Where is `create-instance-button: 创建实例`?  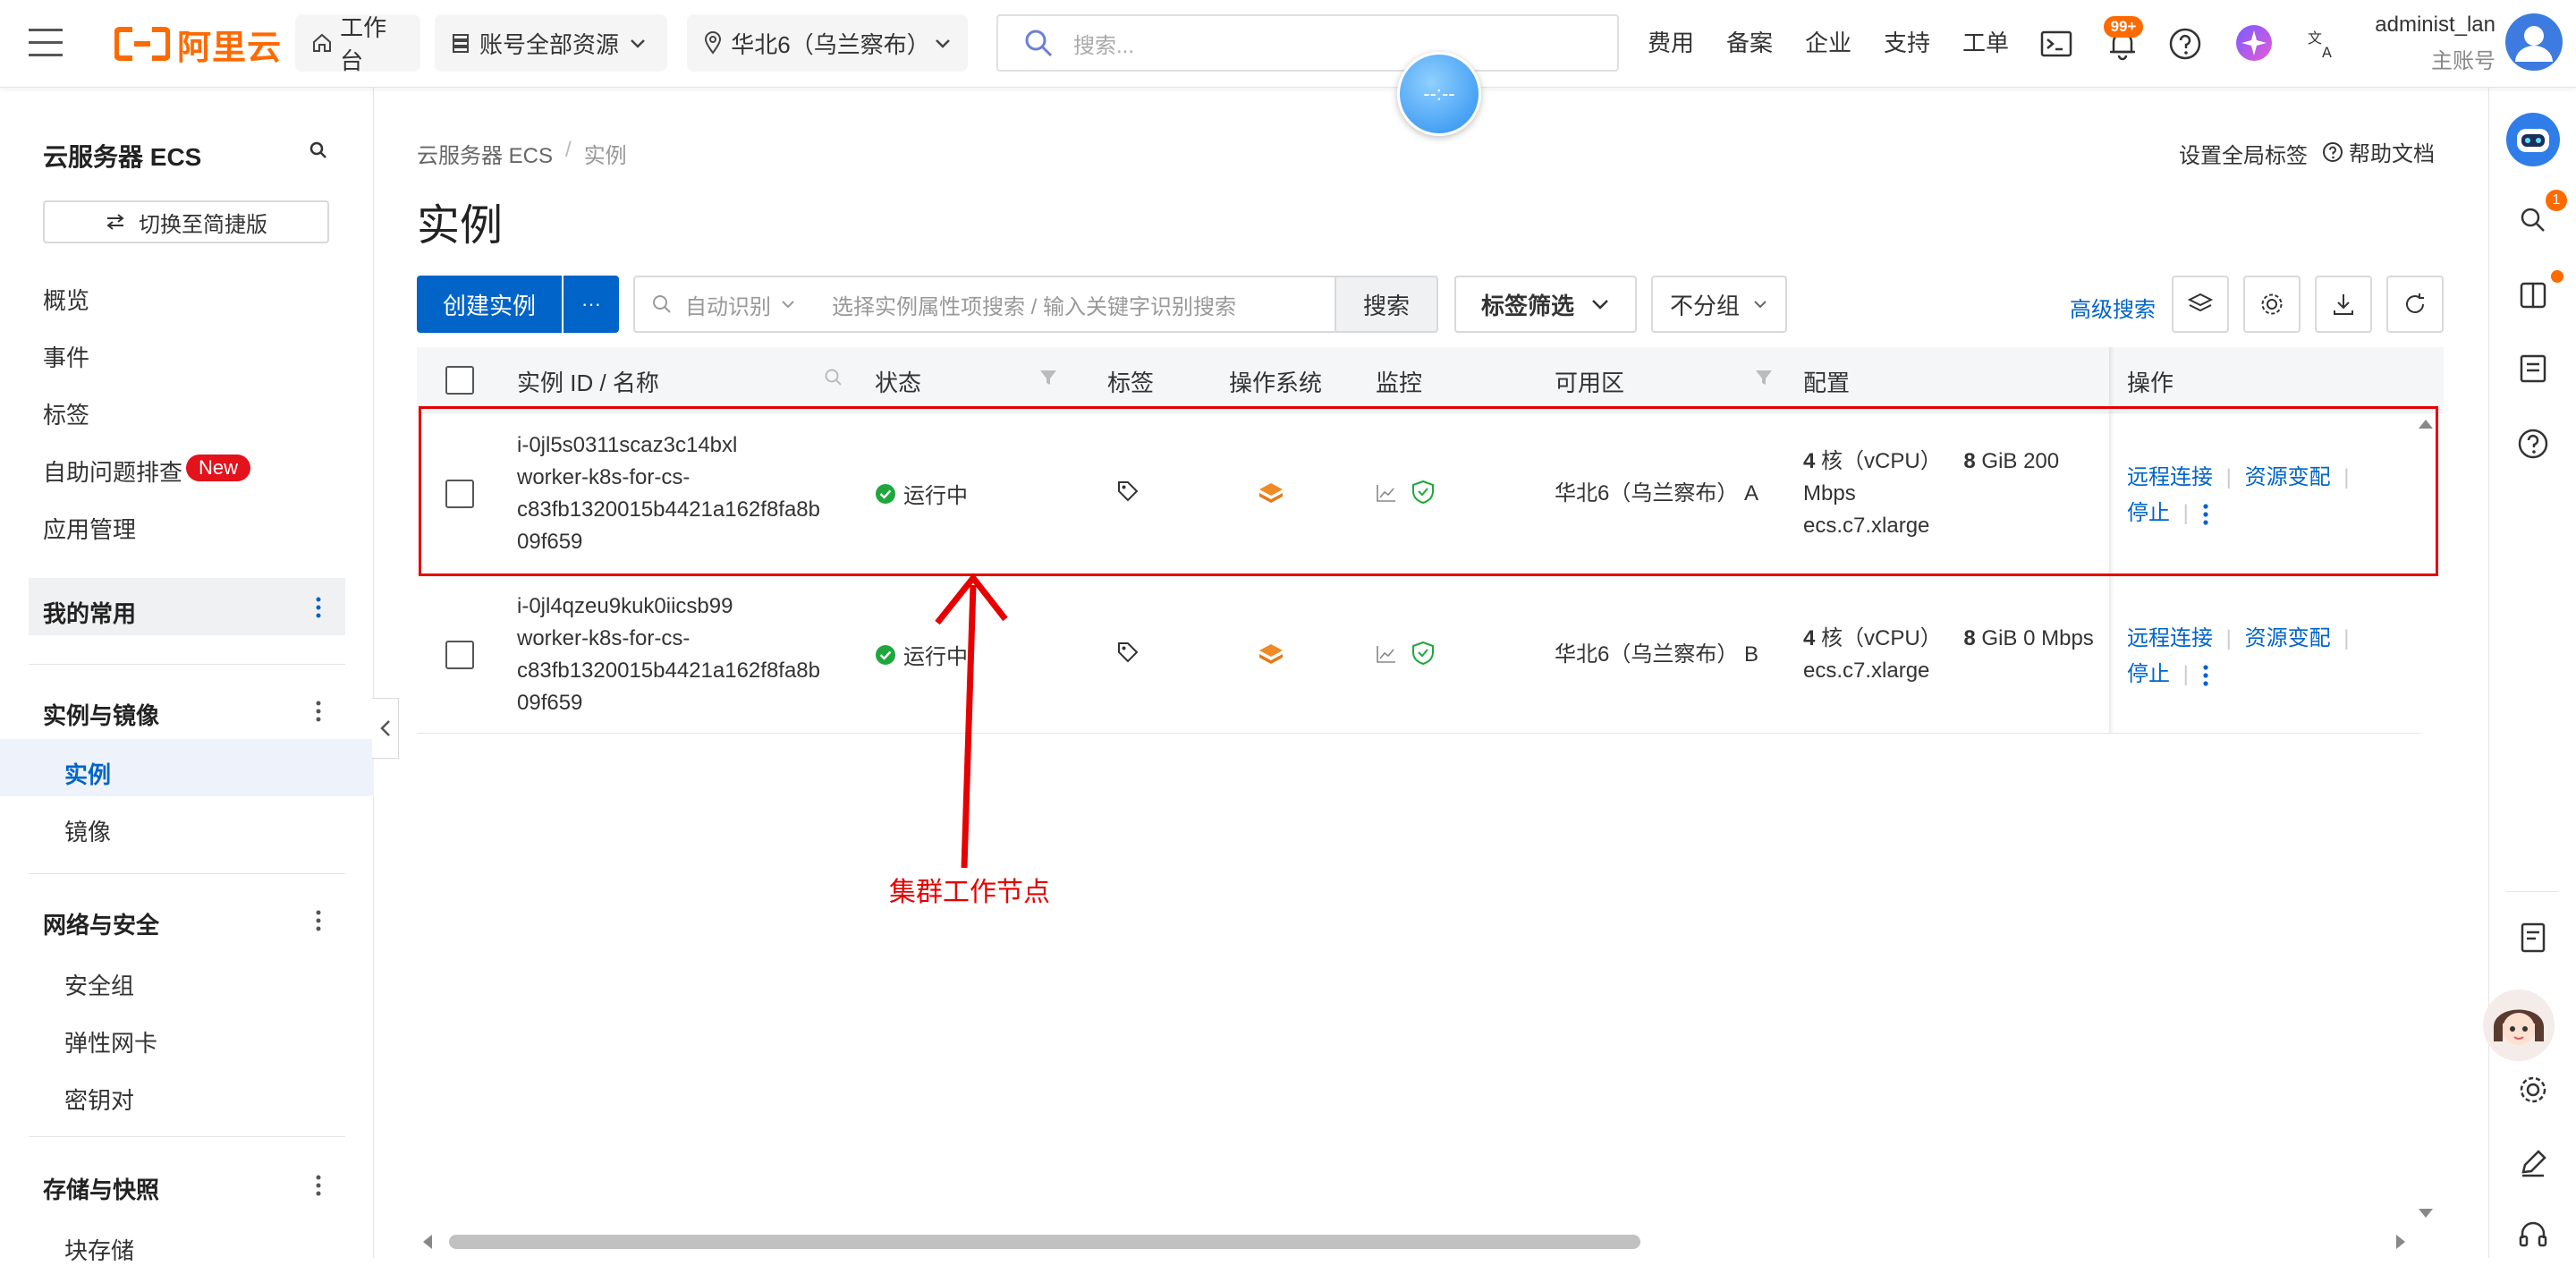
create-instance-button: 创建实例 is located at coordinates (489, 304).